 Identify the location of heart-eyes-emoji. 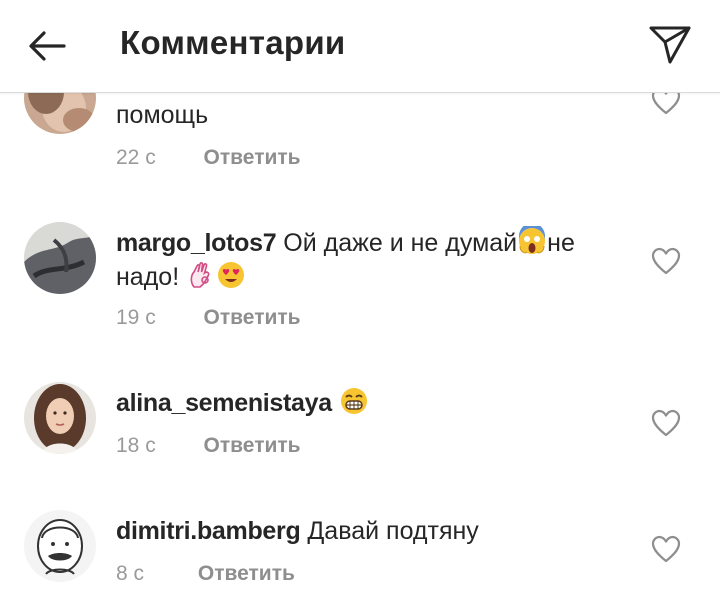
(231, 275).